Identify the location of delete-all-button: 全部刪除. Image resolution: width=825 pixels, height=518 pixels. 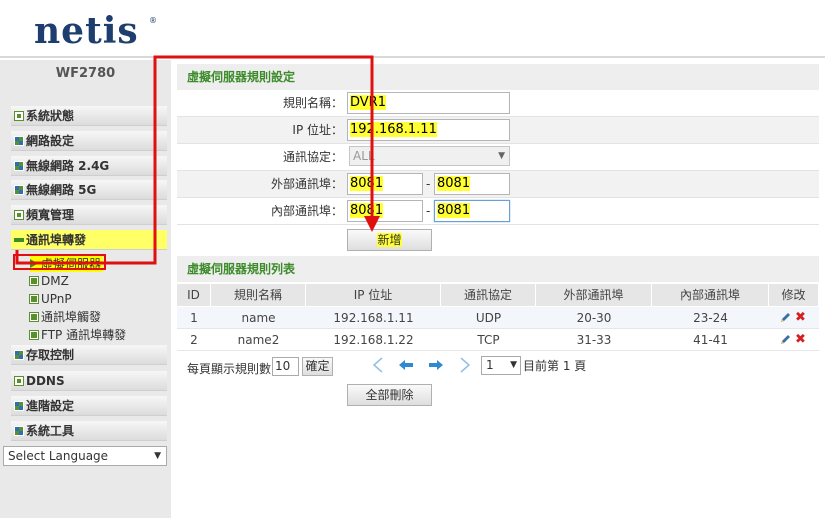
(389, 395).